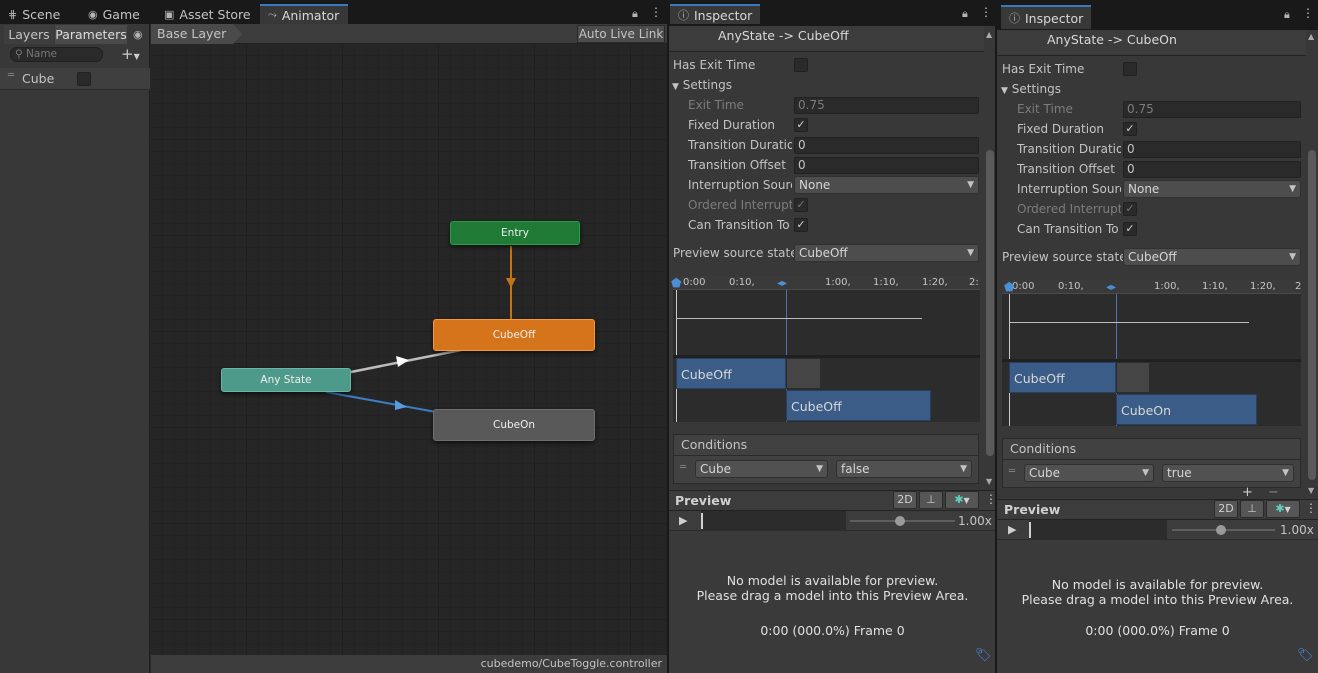 The width and height of the screenshot is (1318, 673). Describe the element at coordinates (1308, 13) in the screenshot. I see `inspector2-menu-icon: ⋮` at that location.